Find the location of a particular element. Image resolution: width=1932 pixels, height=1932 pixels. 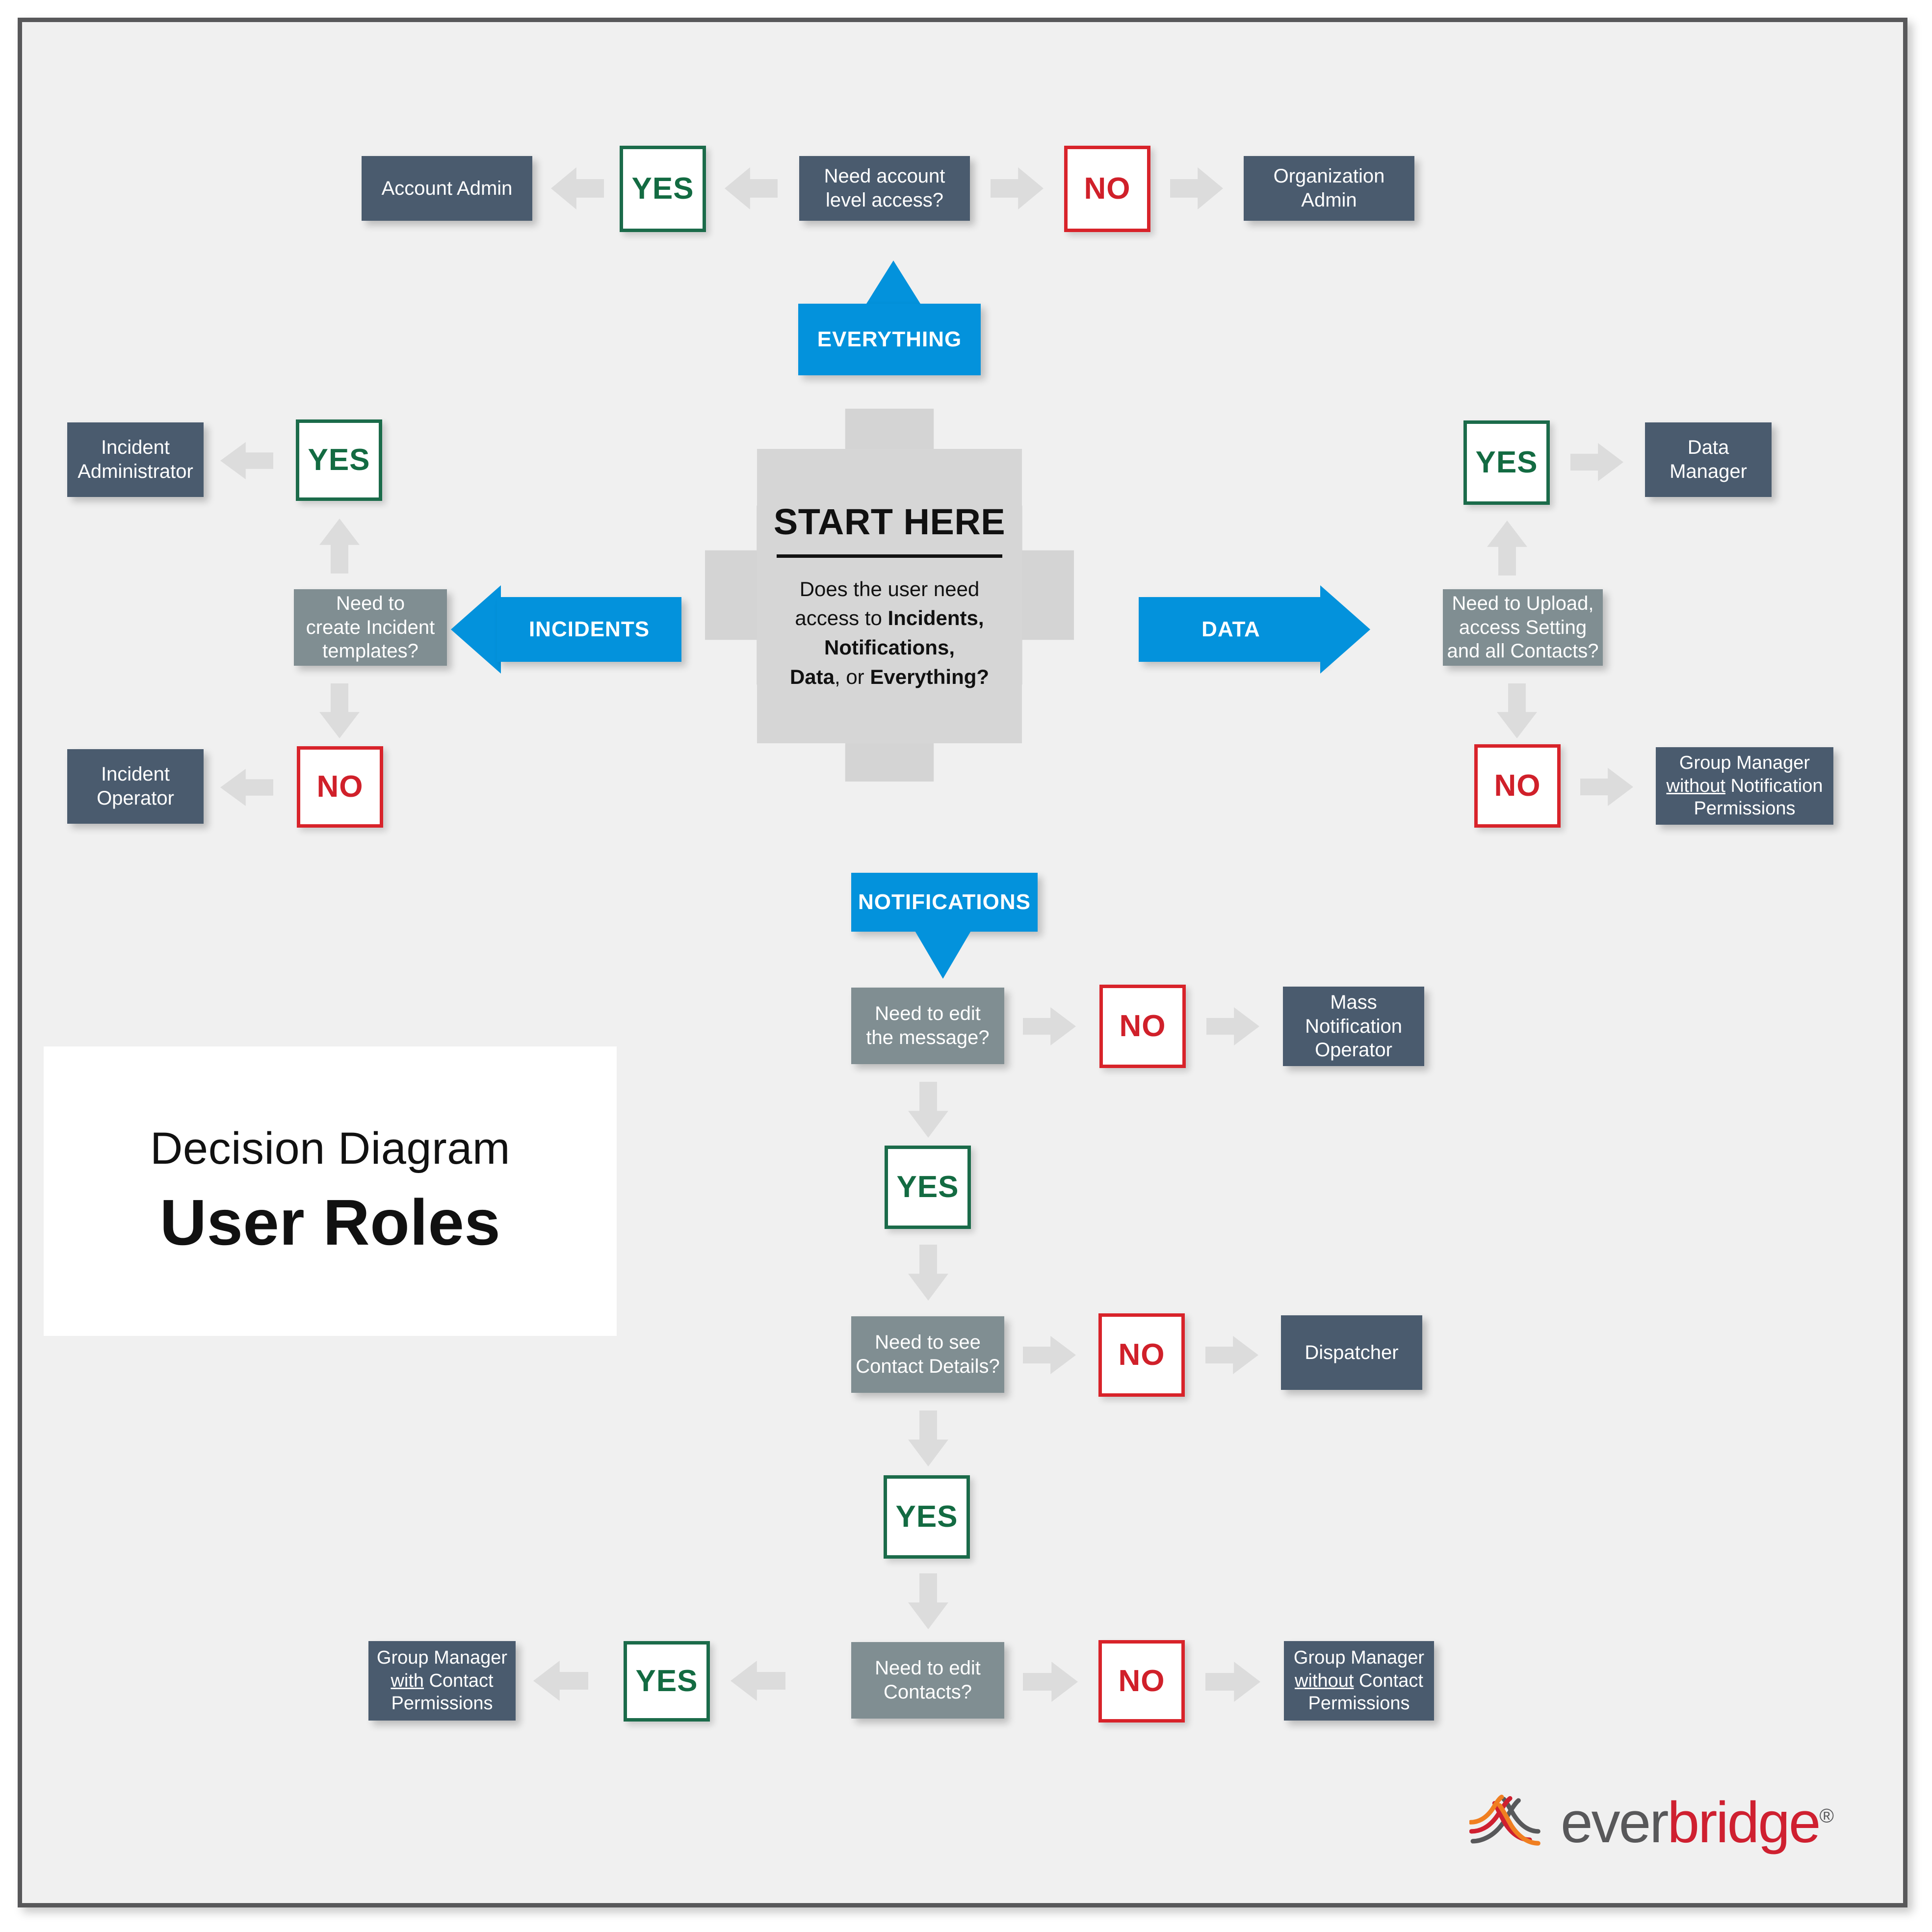

branch-tag-incidents-label: INCIDENTS is located at coordinates (589, 629).